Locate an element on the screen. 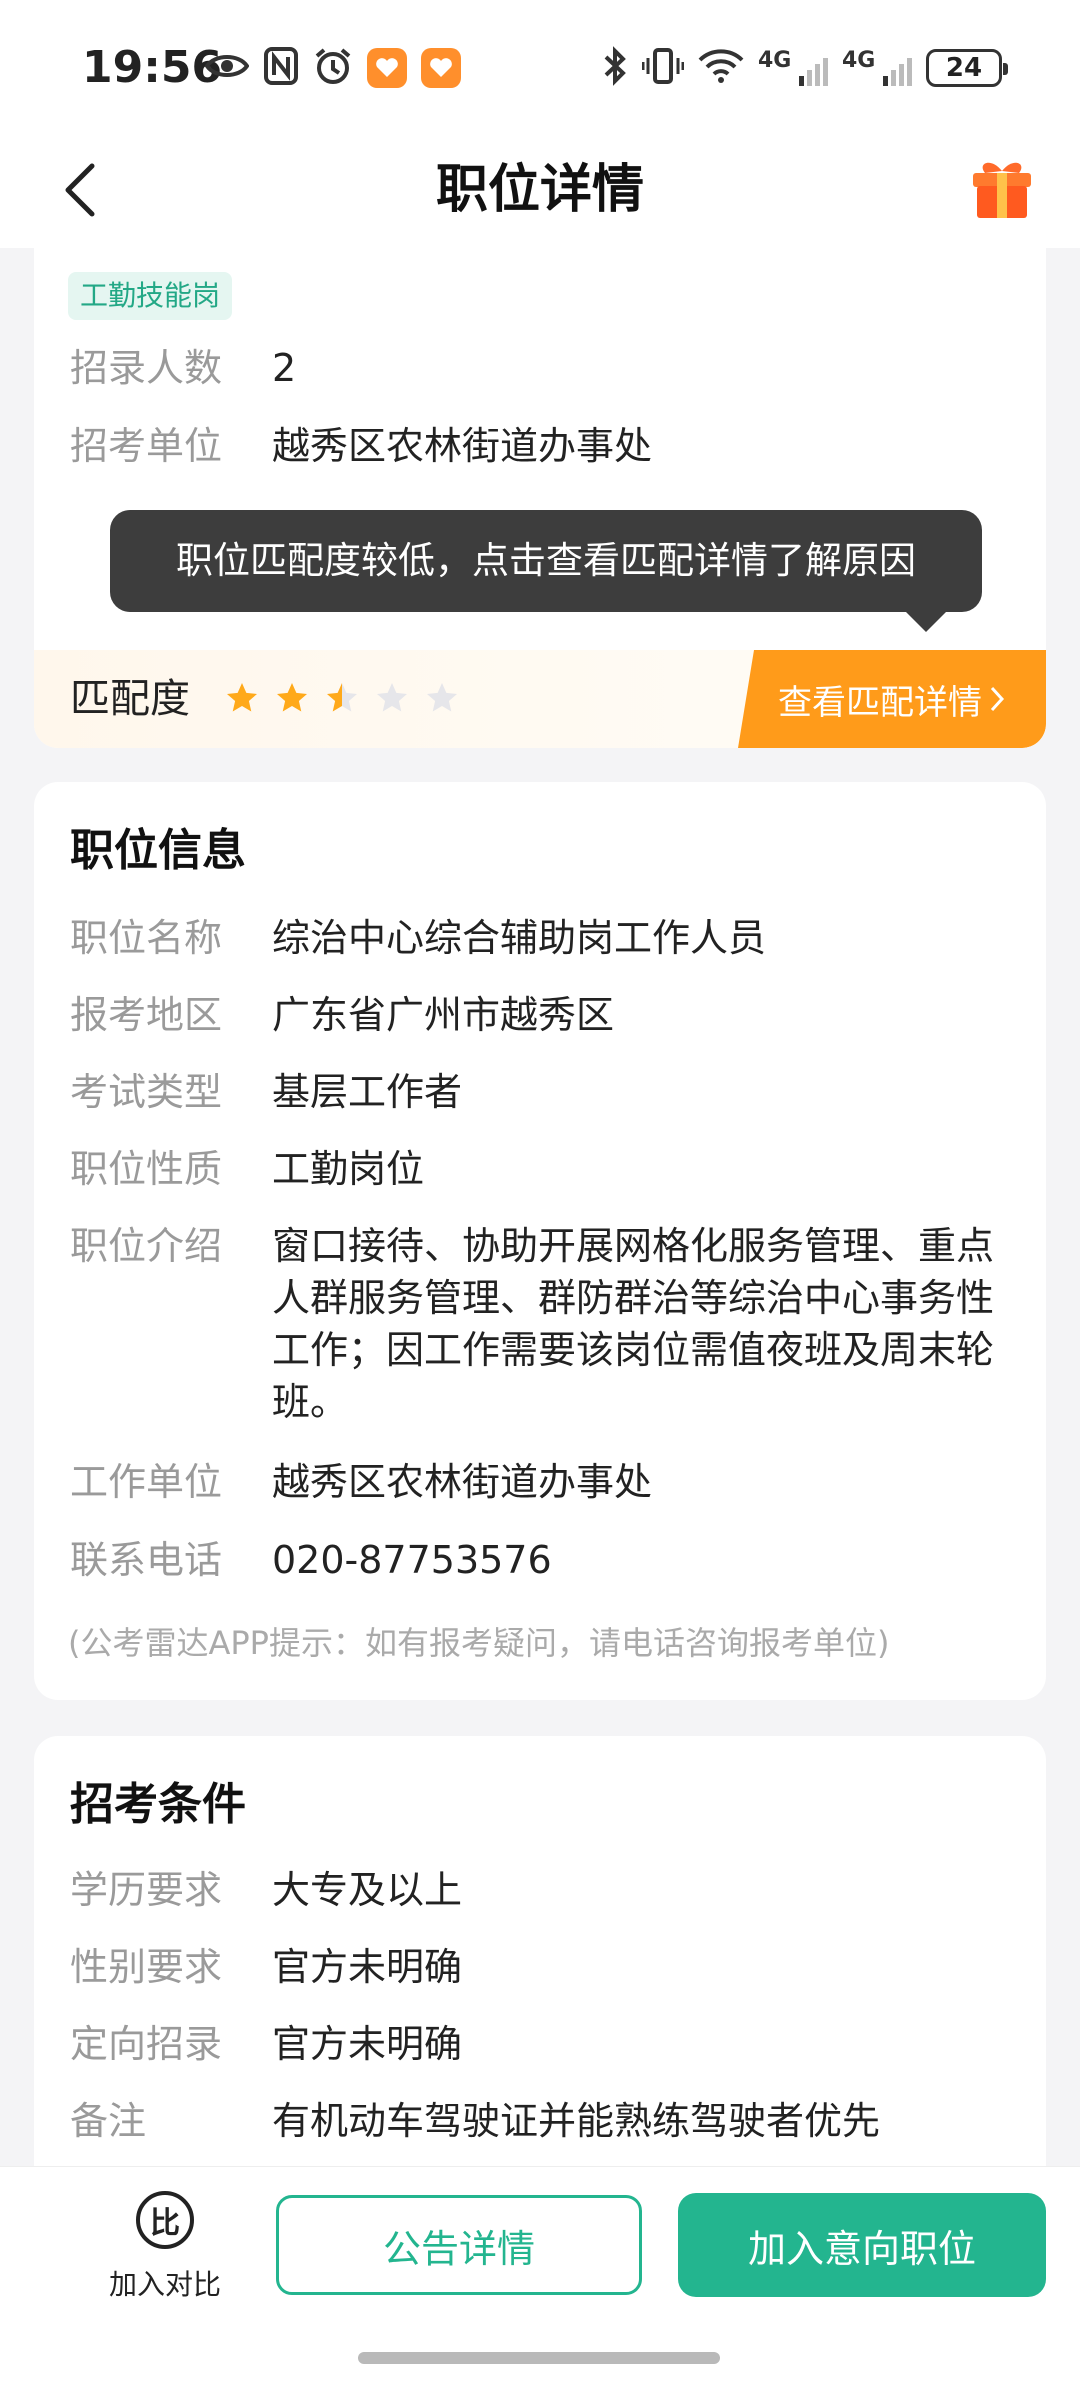 This screenshot has width=1080, height=2392. info-row-phone: 联系电话 020-87753576 is located at coordinates (540, 1560).